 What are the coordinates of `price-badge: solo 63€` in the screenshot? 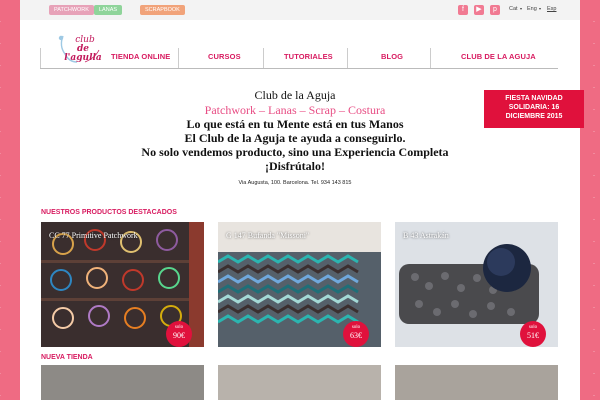 It's located at (356, 334).